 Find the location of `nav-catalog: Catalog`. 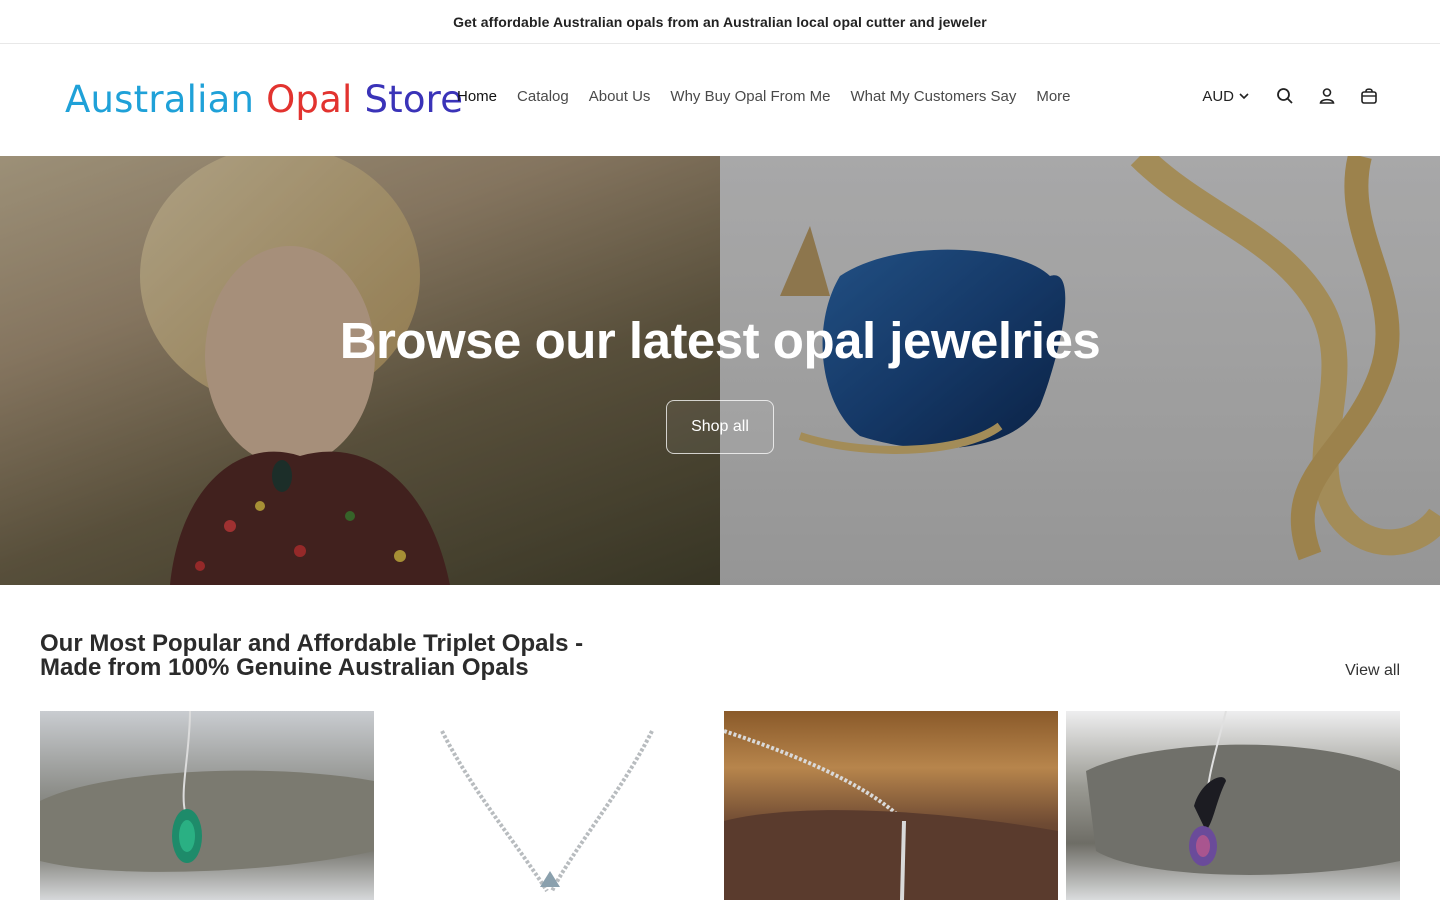

nav-catalog: Catalog is located at coordinates (543, 96).